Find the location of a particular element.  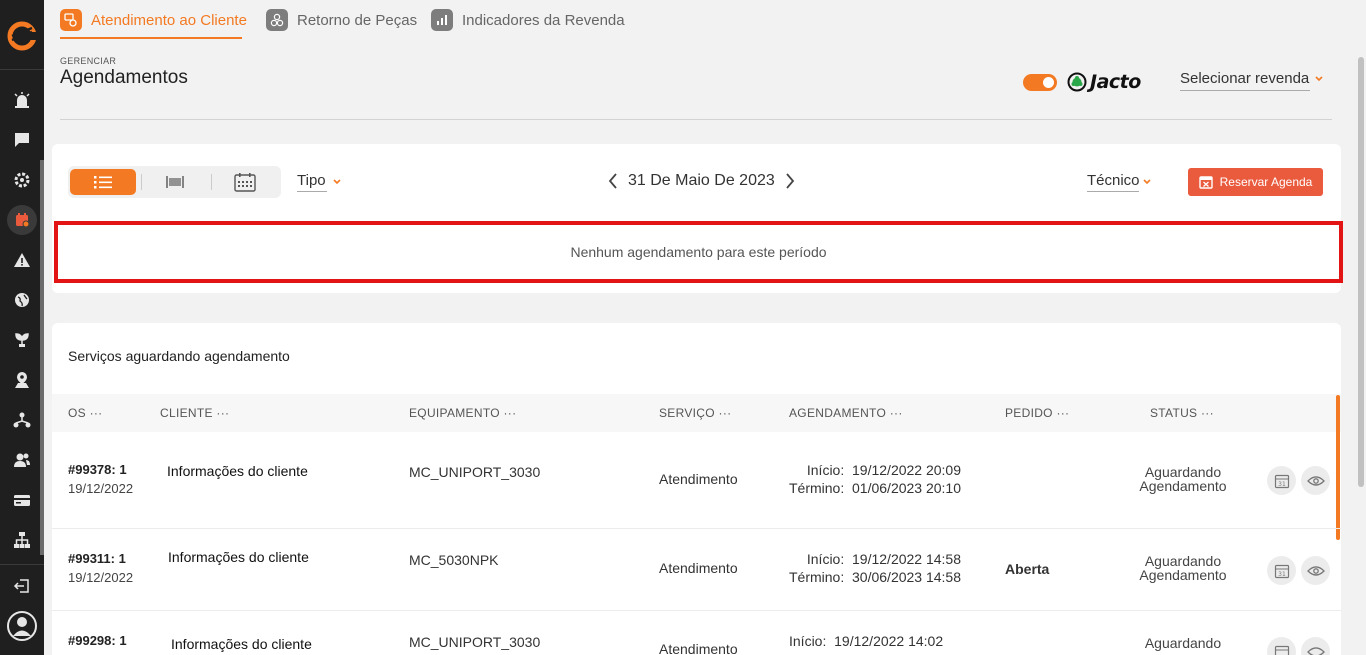

brand-logo: Jacto is located at coordinates (1104, 82).